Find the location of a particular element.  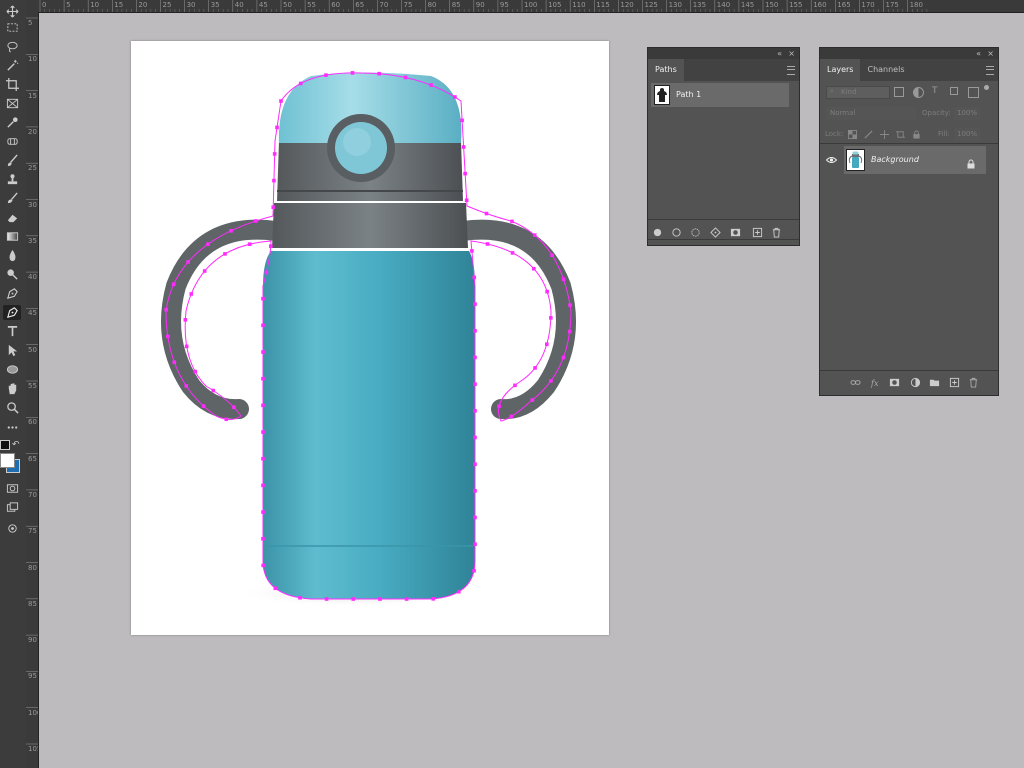

mask-icon is located at coordinates (894, 382).